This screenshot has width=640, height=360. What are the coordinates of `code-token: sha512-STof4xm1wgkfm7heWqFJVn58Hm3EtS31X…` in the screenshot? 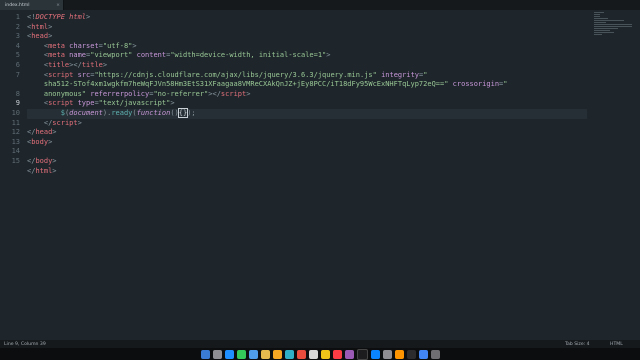 It's located at (236, 84).